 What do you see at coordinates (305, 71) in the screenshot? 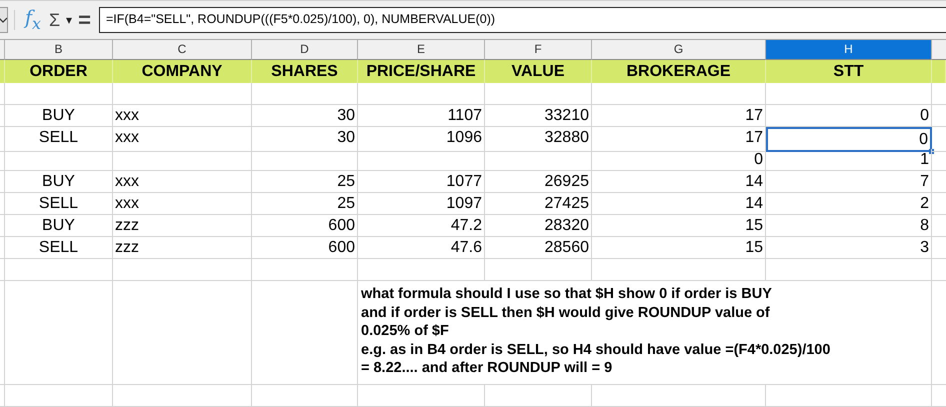
I see `header-cell: SHARES` at bounding box center [305, 71].